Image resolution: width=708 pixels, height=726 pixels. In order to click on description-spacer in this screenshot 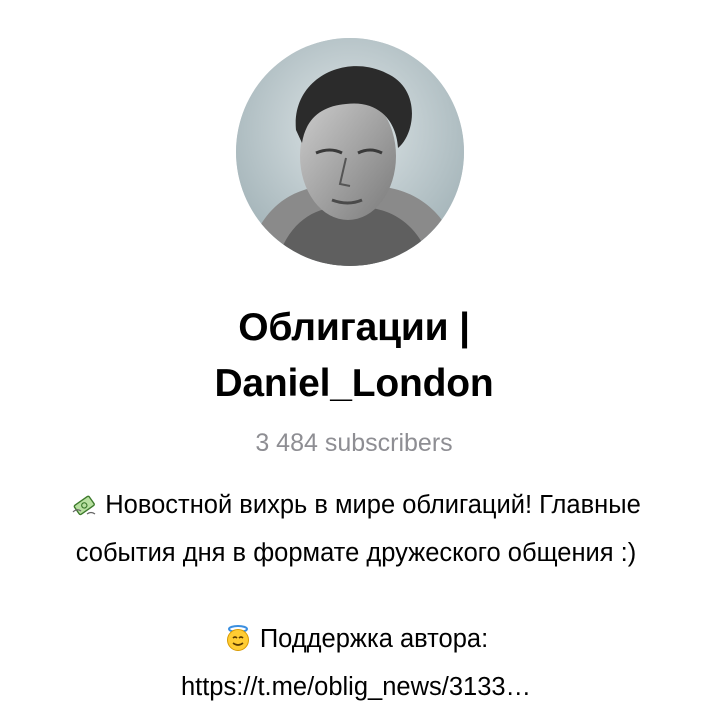, I will do `click(356, 596)`.